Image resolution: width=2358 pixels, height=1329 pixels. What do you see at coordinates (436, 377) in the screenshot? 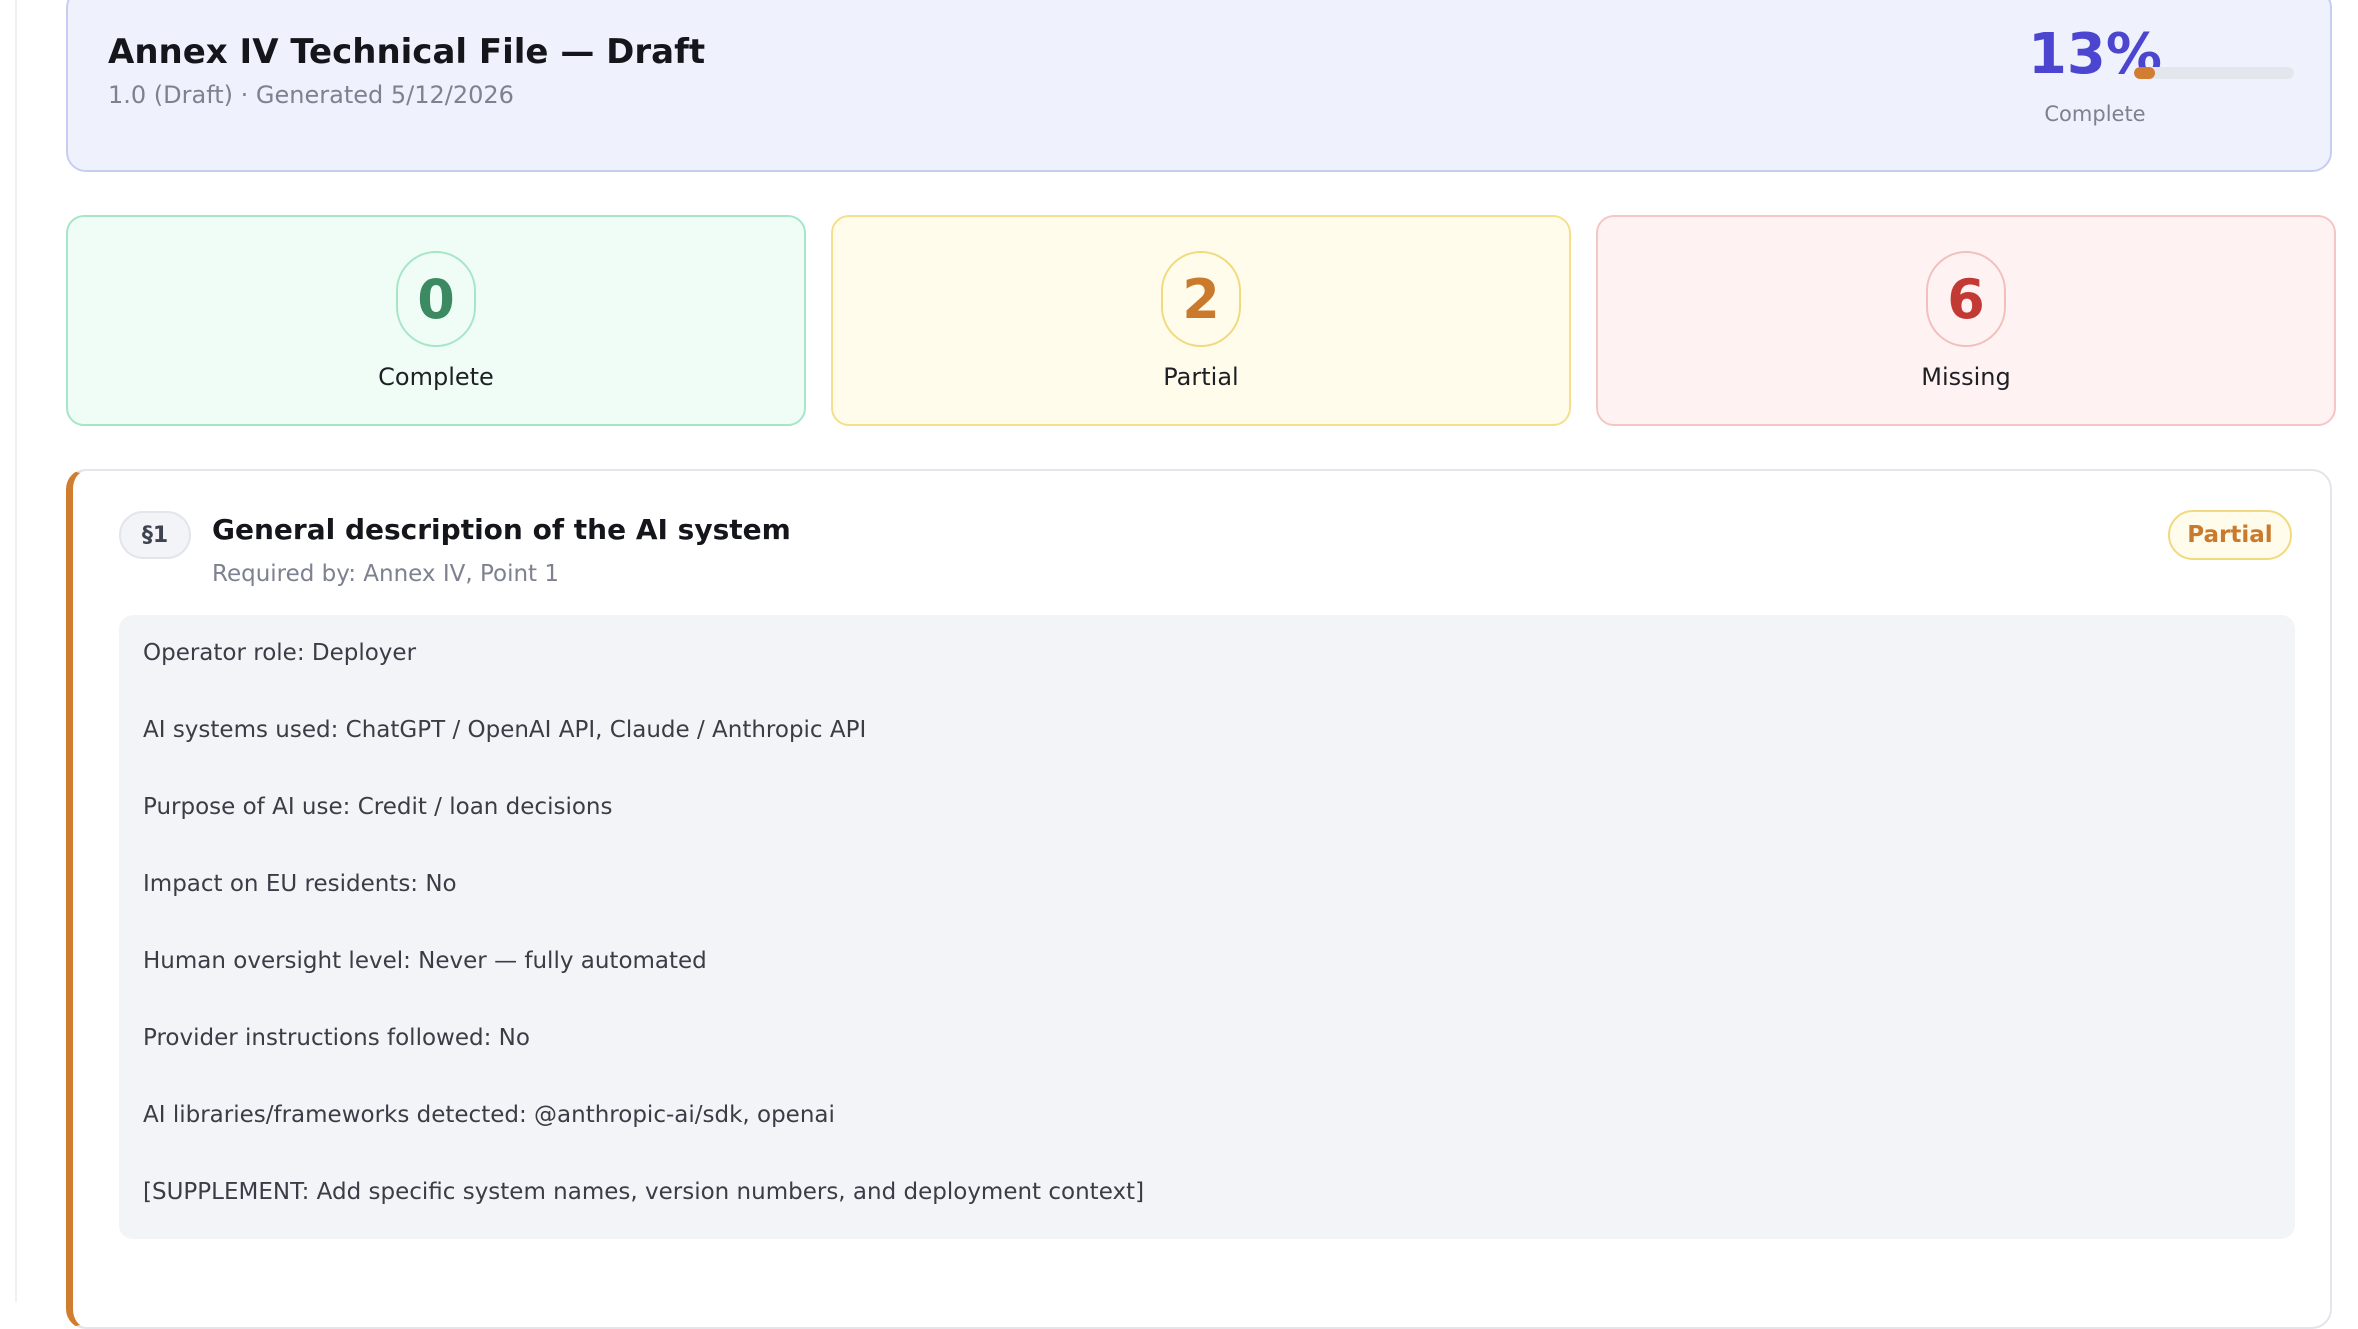
I see `stat-label-complete: Complete` at bounding box center [436, 377].